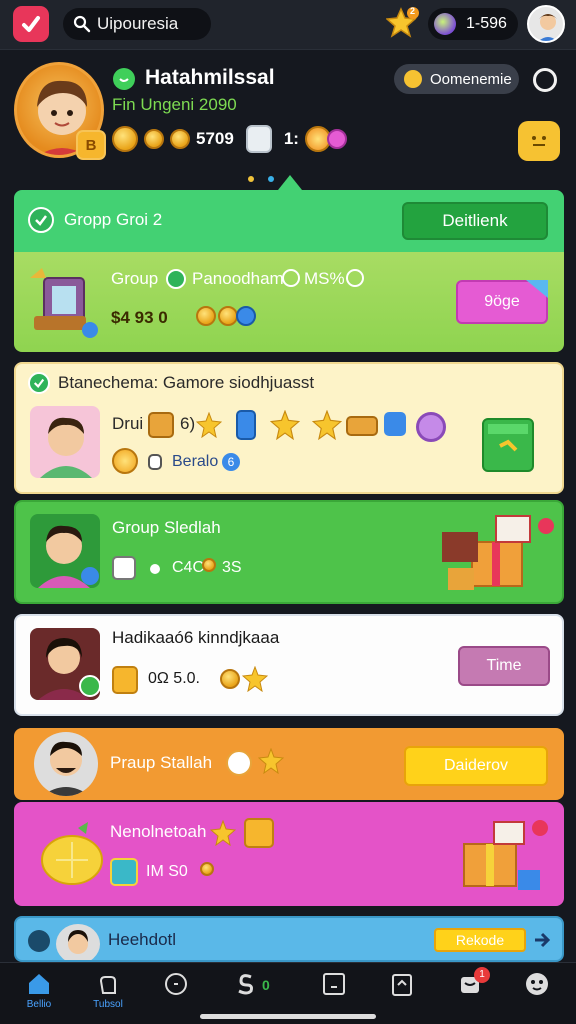  What do you see at coordinates (266, 985) in the screenshot?
I see `nav-count: 0` at bounding box center [266, 985].